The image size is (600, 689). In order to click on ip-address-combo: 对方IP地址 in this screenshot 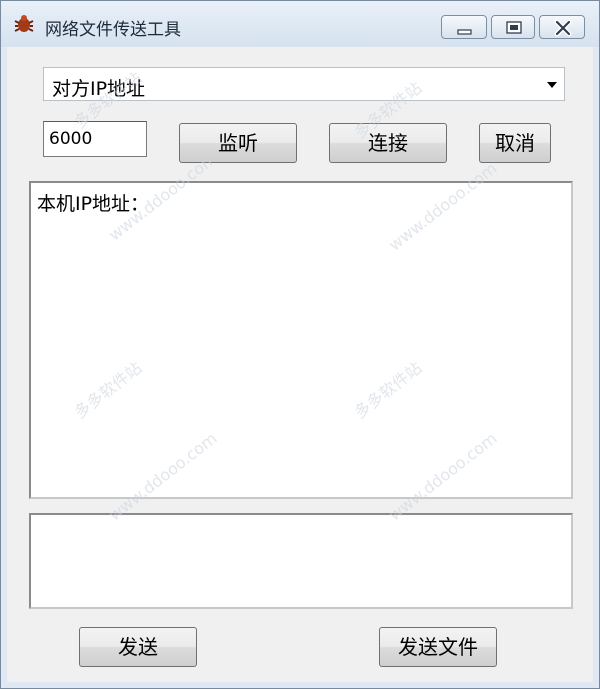, I will do `click(304, 84)`.